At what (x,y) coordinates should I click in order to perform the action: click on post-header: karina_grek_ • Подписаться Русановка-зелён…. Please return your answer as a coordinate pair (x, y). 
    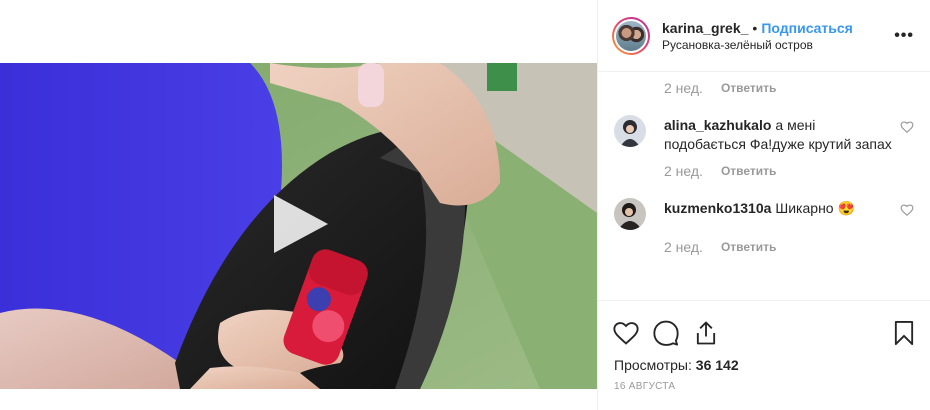
    Looking at the image, I should click on (764, 36).